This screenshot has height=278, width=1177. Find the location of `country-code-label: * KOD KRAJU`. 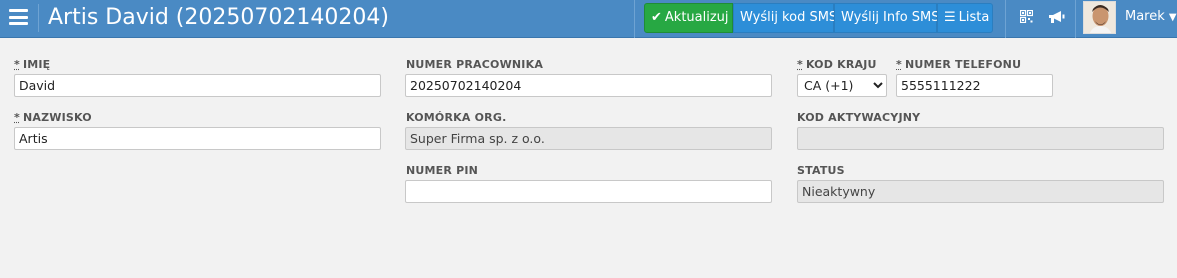

country-code-label: * KOD KRAJU is located at coordinates (837, 64).